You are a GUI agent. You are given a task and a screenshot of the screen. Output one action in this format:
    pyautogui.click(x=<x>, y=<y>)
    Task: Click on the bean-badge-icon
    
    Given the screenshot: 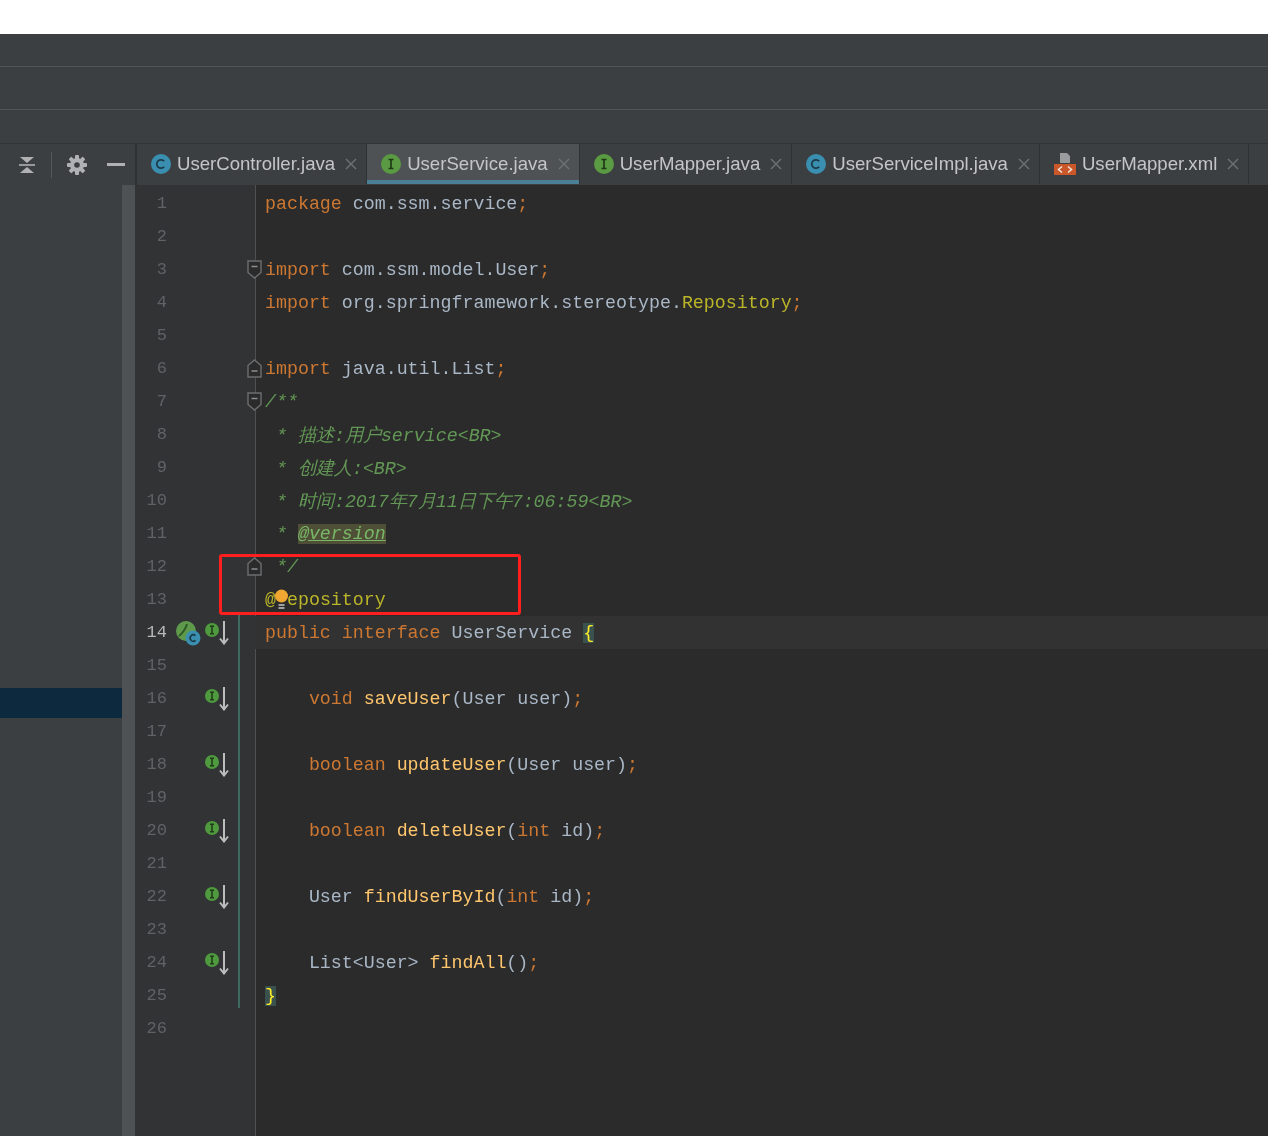 What is the action you would take?
    pyautogui.click(x=188, y=632)
    